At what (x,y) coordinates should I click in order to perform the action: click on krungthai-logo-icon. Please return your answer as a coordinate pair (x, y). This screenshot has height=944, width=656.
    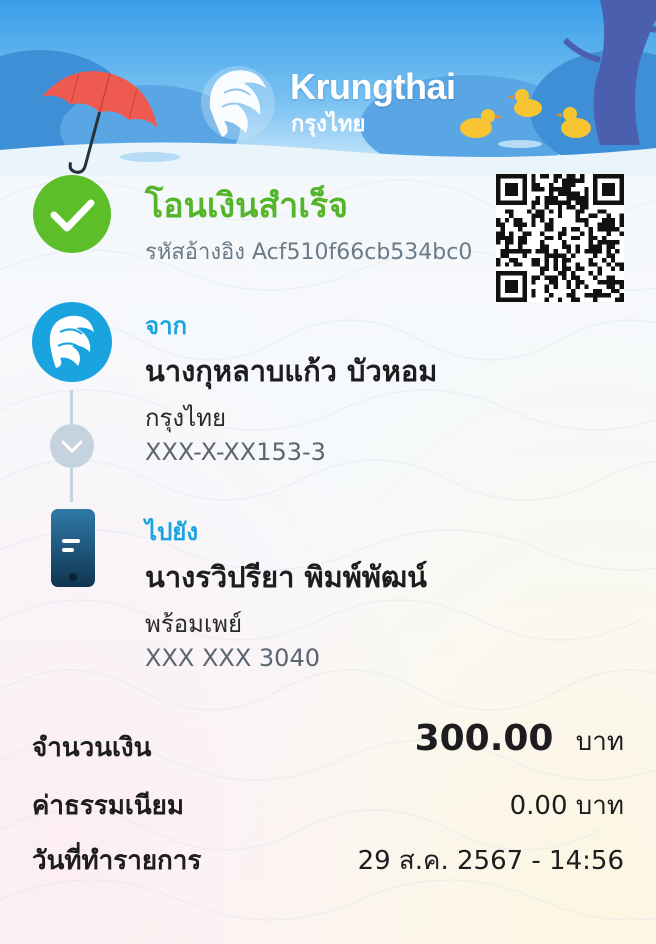
    Looking at the image, I should click on (238, 103).